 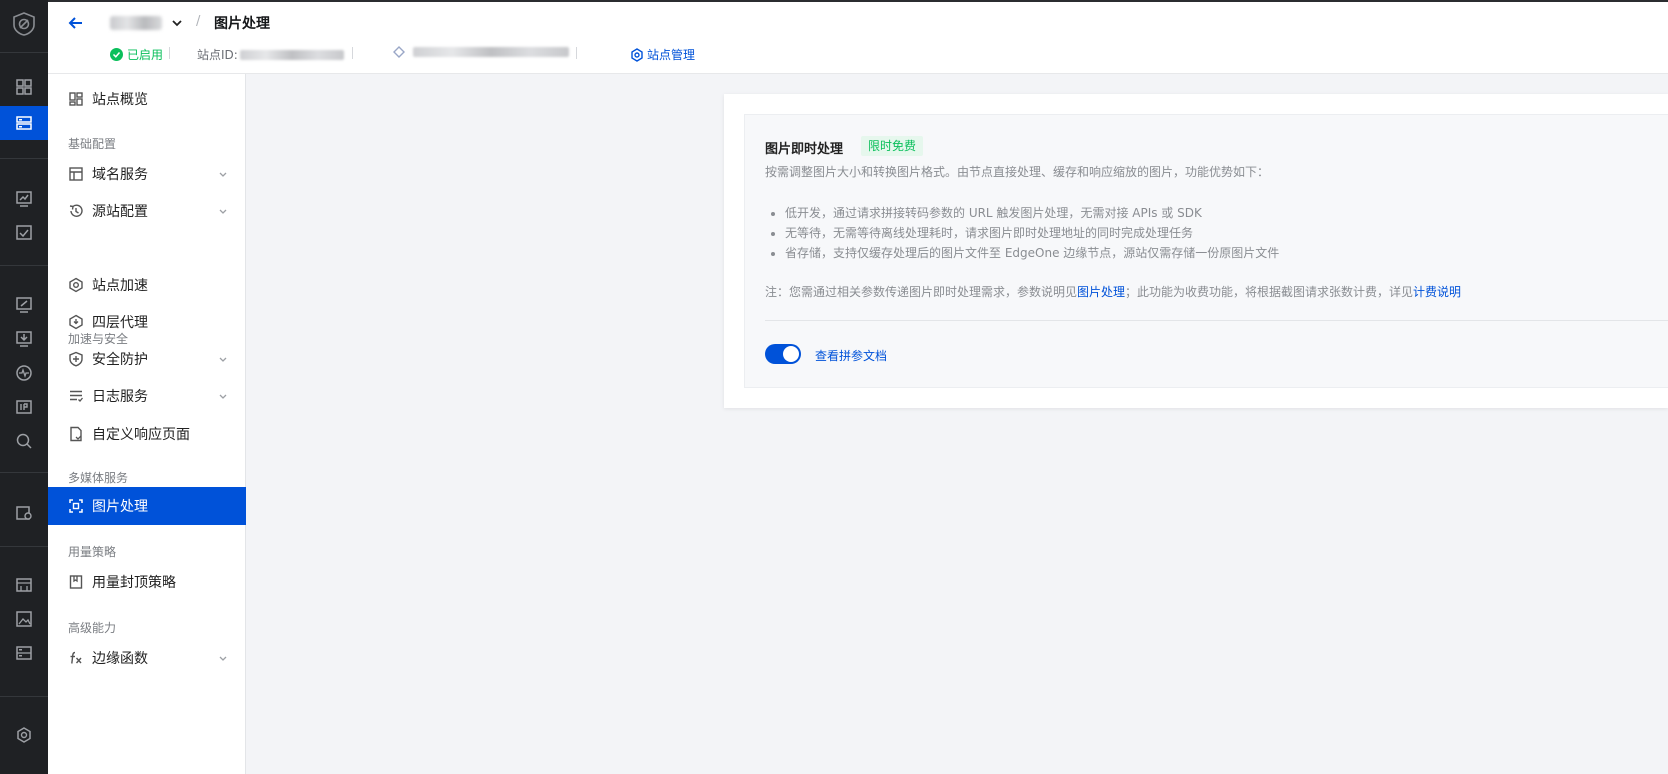 I want to click on back-arrow-icon, so click(x=76, y=23).